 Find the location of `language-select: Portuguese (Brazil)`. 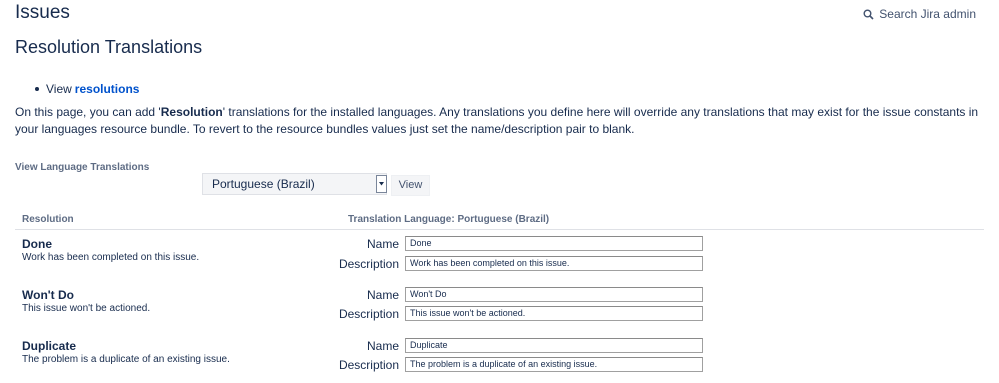

language-select: Portuguese (Brazil) is located at coordinates (294, 184).